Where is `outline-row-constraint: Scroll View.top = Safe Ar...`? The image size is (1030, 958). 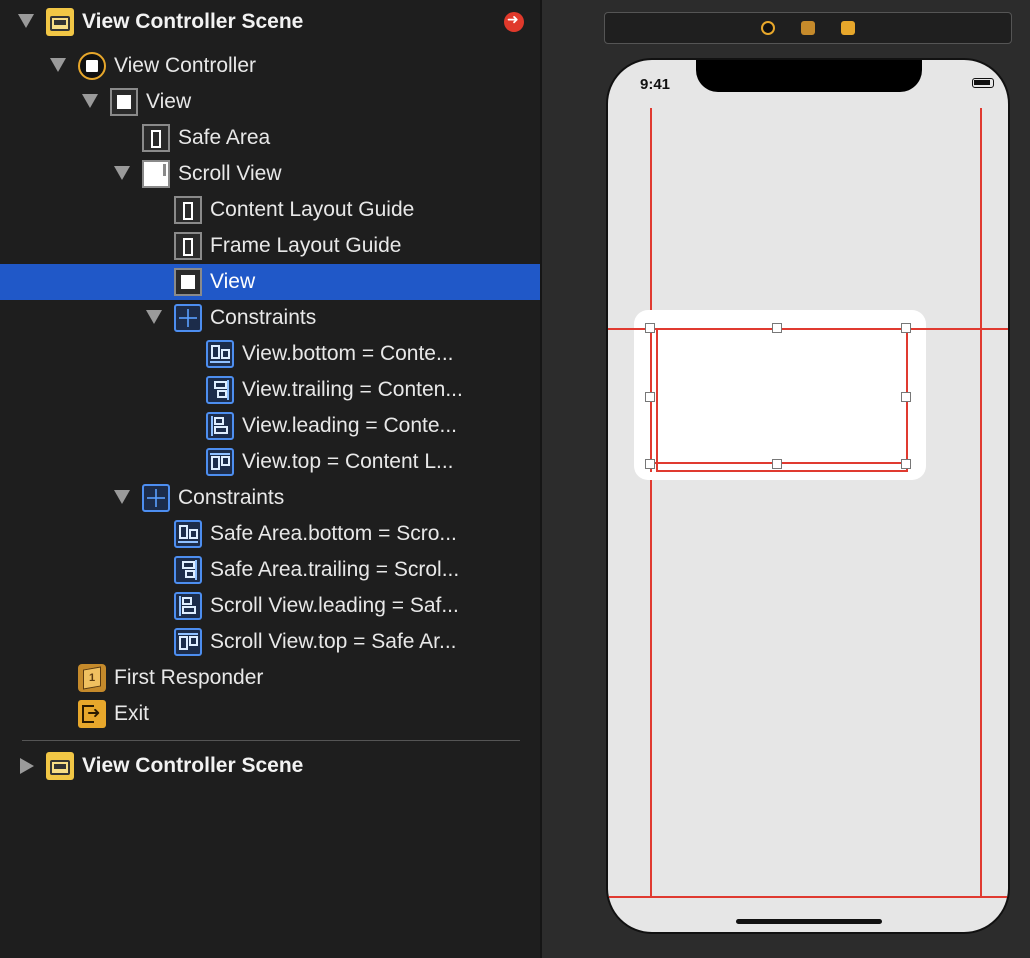
outline-row-constraint: Scroll View.top = Safe Ar... is located at coordinates (270, 642).